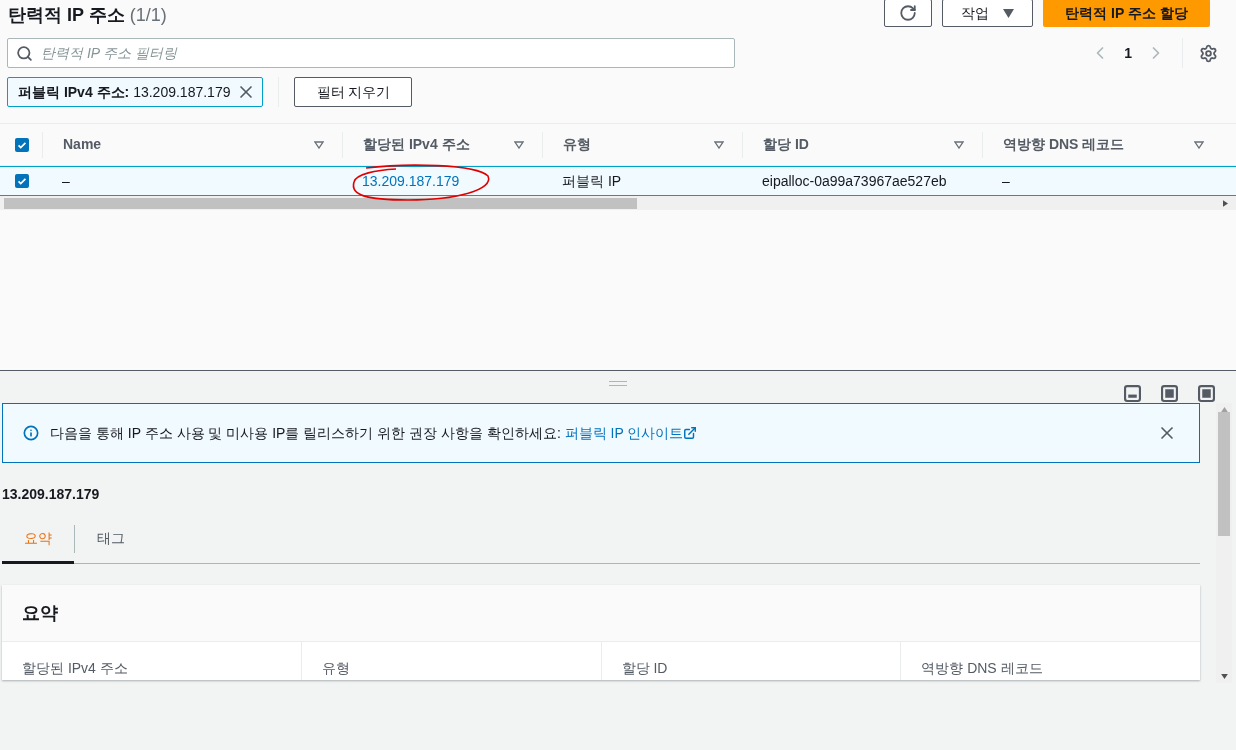 The height and width of the screenshot is (750, 1236). What do you see at coordinates (577, 144) in the screenshot?
I see `column-header: 유형` at bounding box center [577, 144].